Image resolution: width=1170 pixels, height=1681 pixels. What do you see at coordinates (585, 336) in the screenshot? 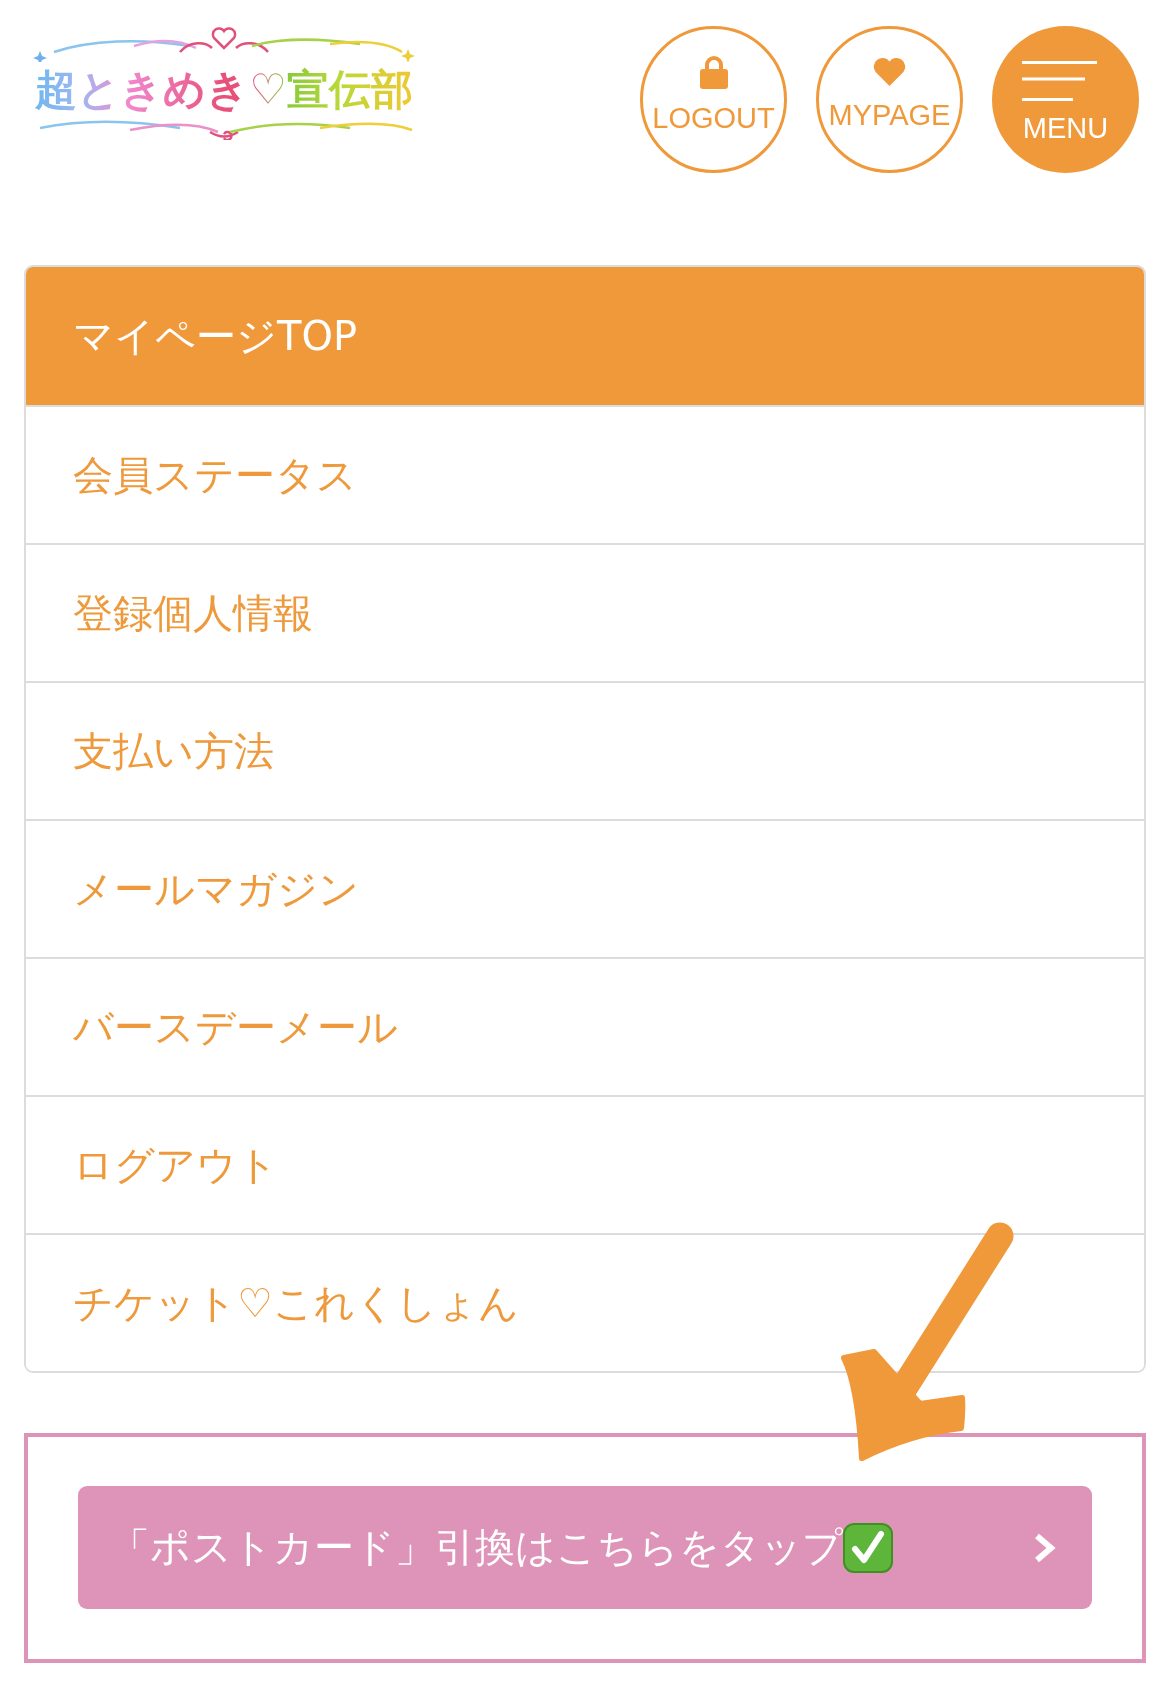
I see `menu-item: マイページTOP` at bounding box center [585, 336].